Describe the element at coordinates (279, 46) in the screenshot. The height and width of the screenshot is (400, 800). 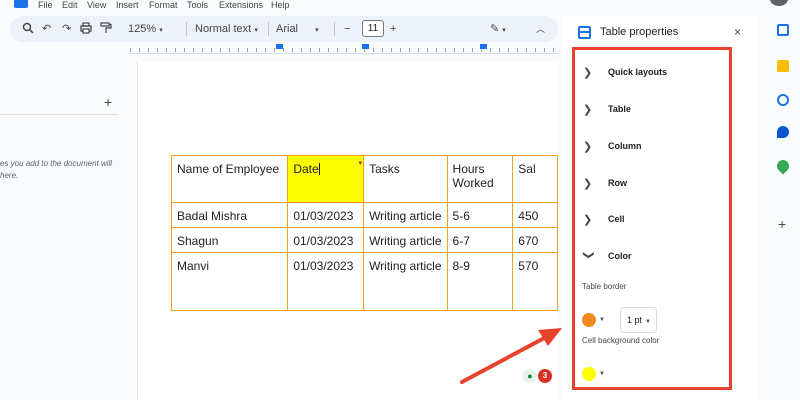
I see `indent-marker` at that location.